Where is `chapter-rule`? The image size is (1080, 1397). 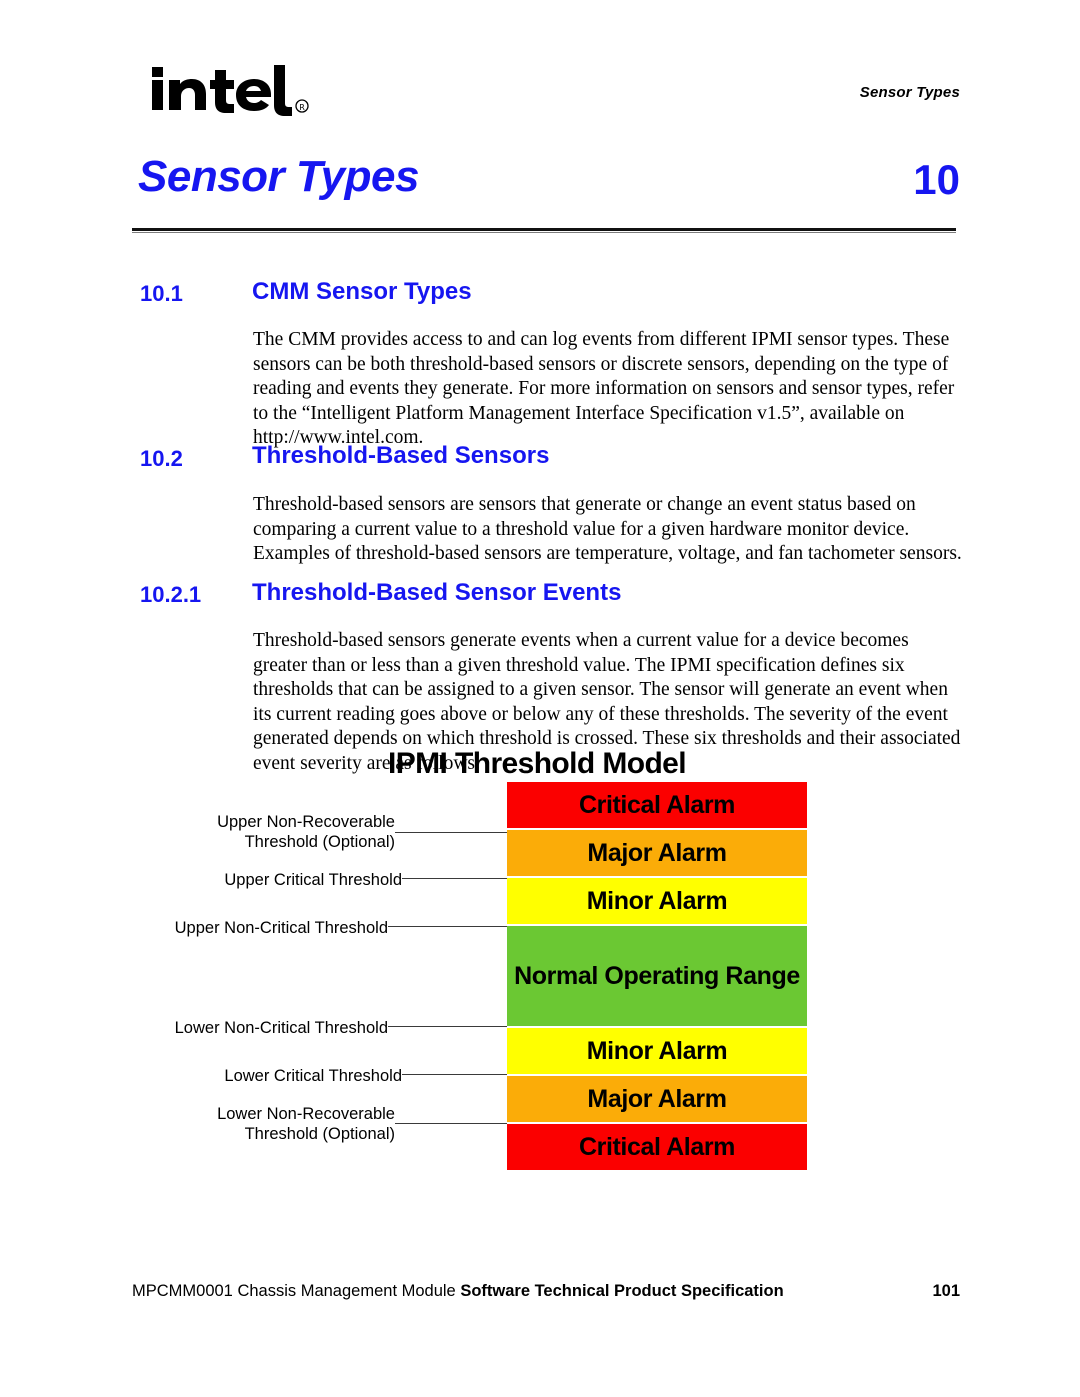
chapter-rule is located at coordinates (544, 229).